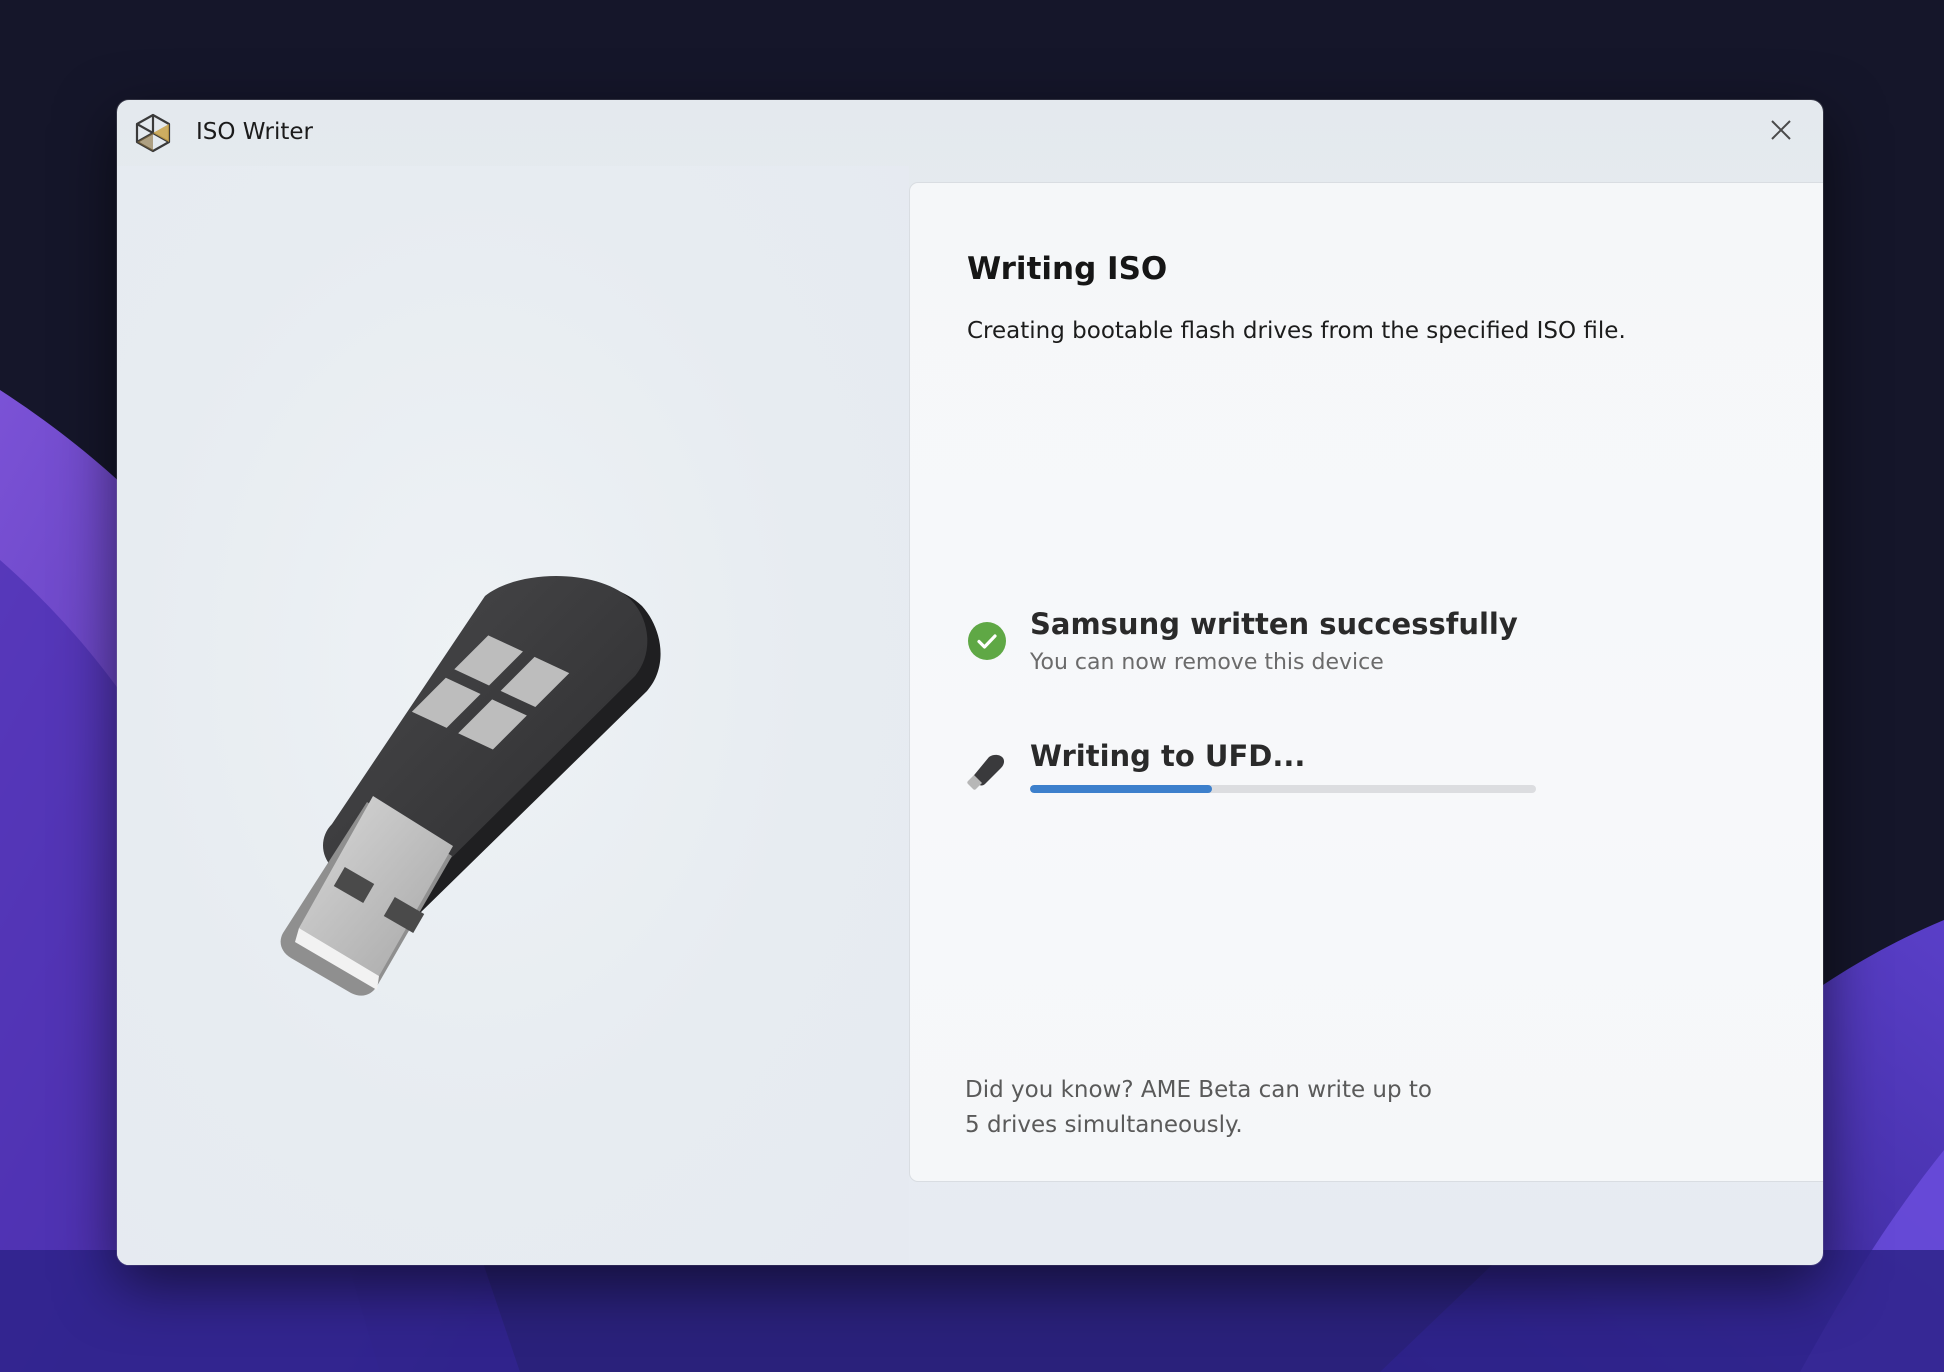 Image resolution: width=1944 pixels, height=1372 pixels. Describe the element at coordinates (1274, 624) in the screenshot. I see `success-title: Samsung written successfully` at that location.